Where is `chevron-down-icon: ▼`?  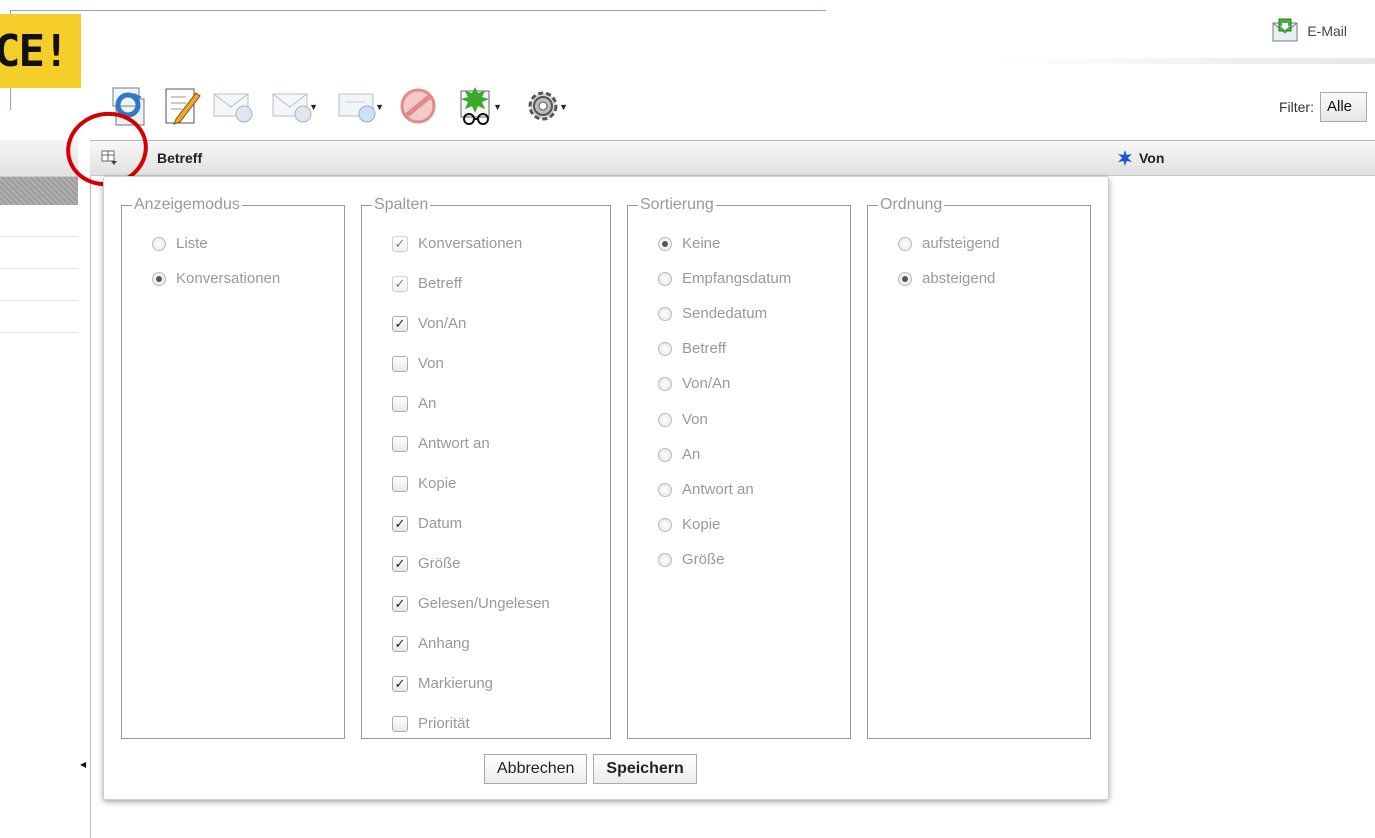
chevron-down-icon: ▼ is located at coordinates (563, 107).